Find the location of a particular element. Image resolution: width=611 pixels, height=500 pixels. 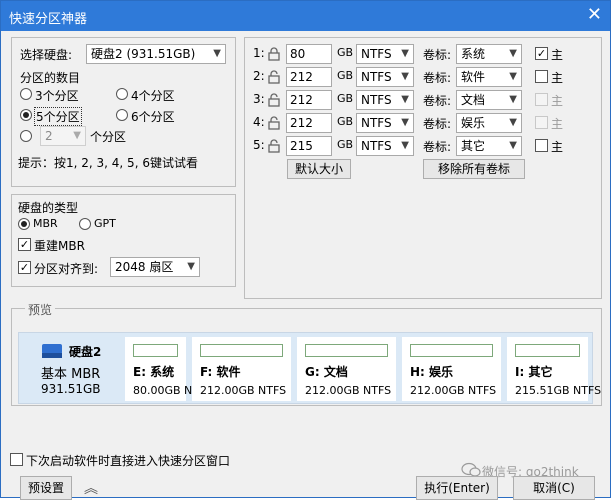

preview-partition-card: E: 系统 80.00GB NTFS is located at coordinates (168, 369).